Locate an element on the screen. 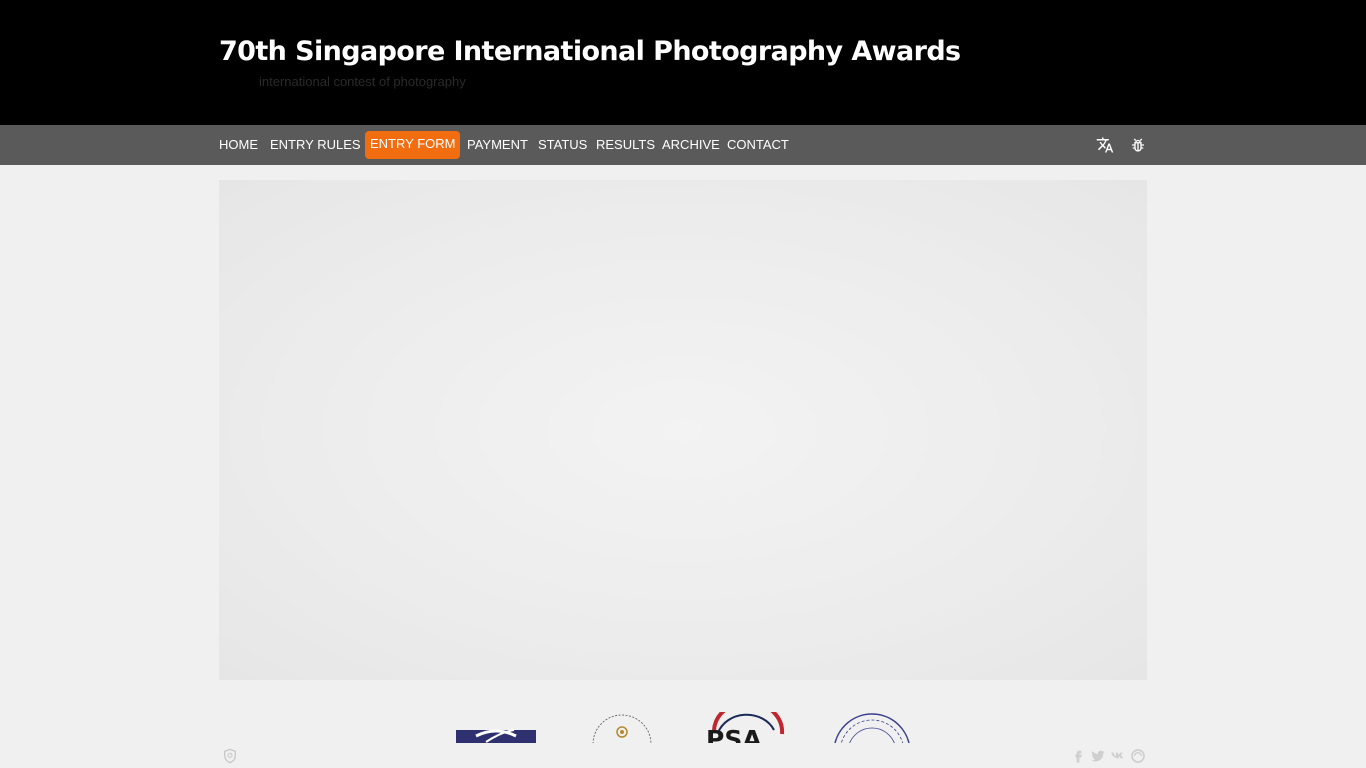 The width and height of the screenshot is (1366, 768). bug-icon is located at coordinates (1138, 145).